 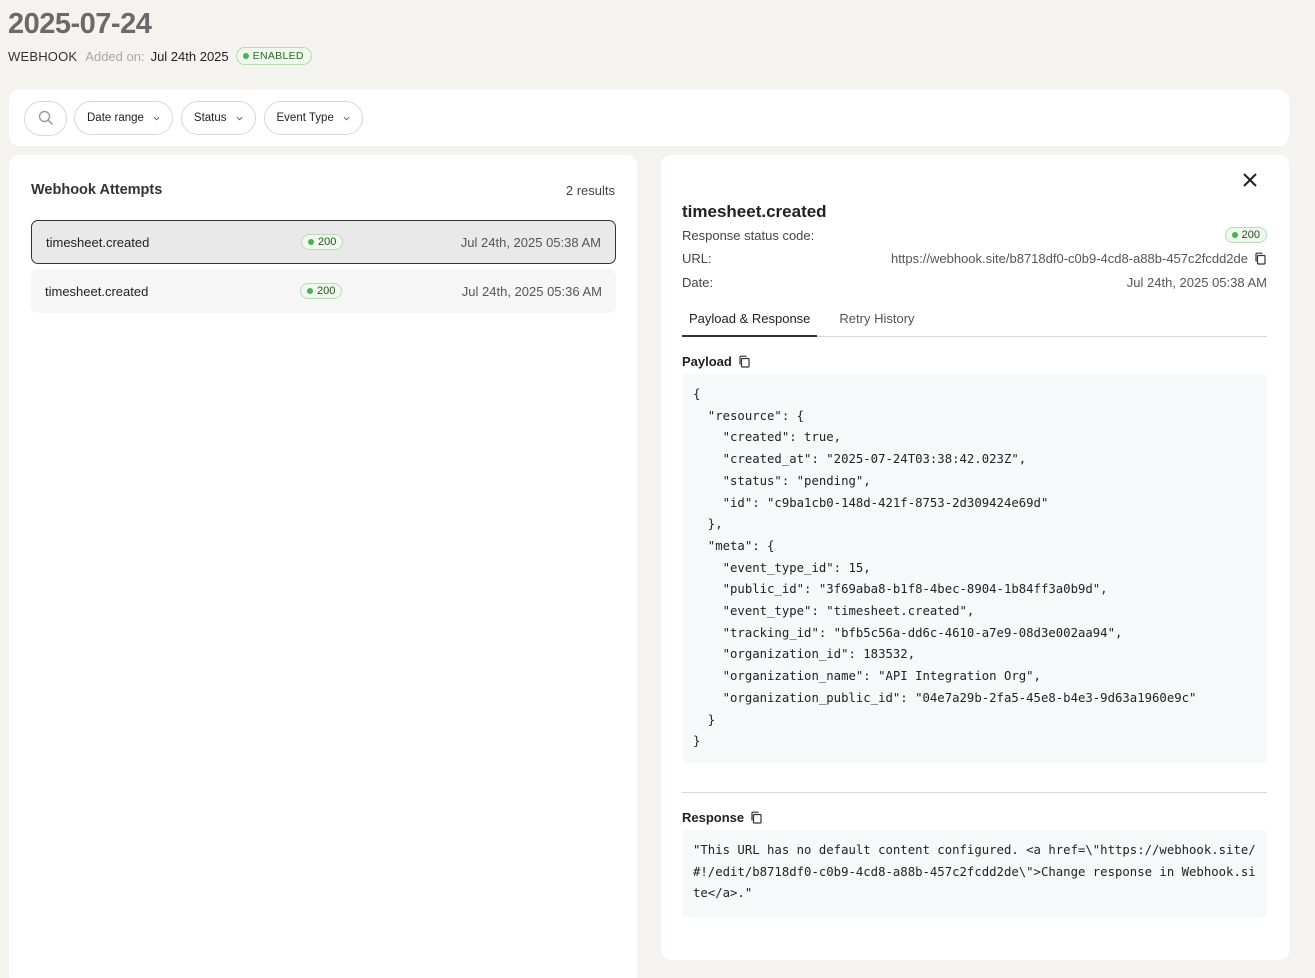 I want to click on event-type-filter: Event Type, so click(x=313, y=118).